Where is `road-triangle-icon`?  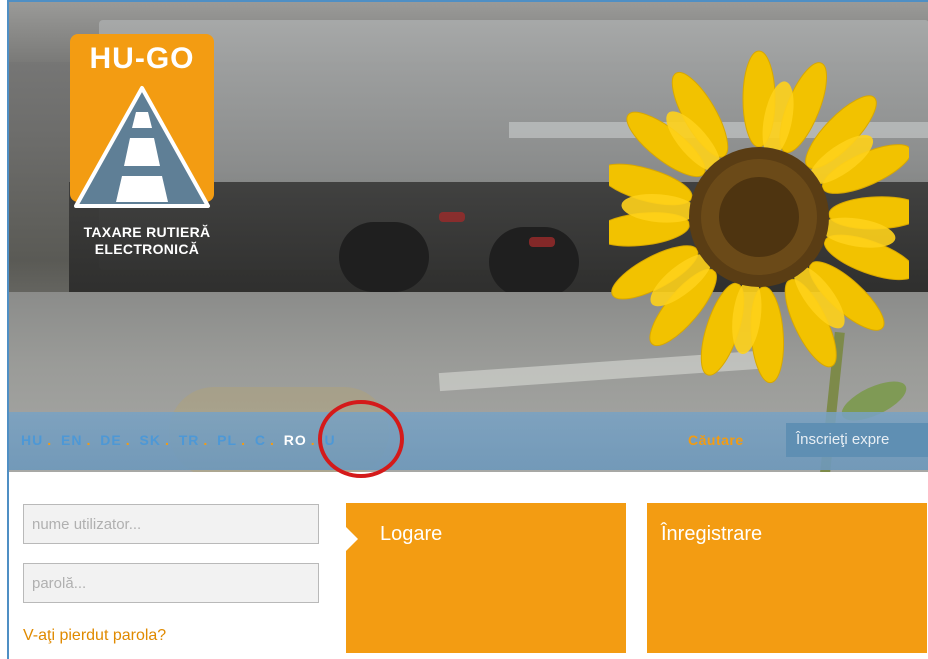 road-triangle-icon is located at coordinates (142, 147).